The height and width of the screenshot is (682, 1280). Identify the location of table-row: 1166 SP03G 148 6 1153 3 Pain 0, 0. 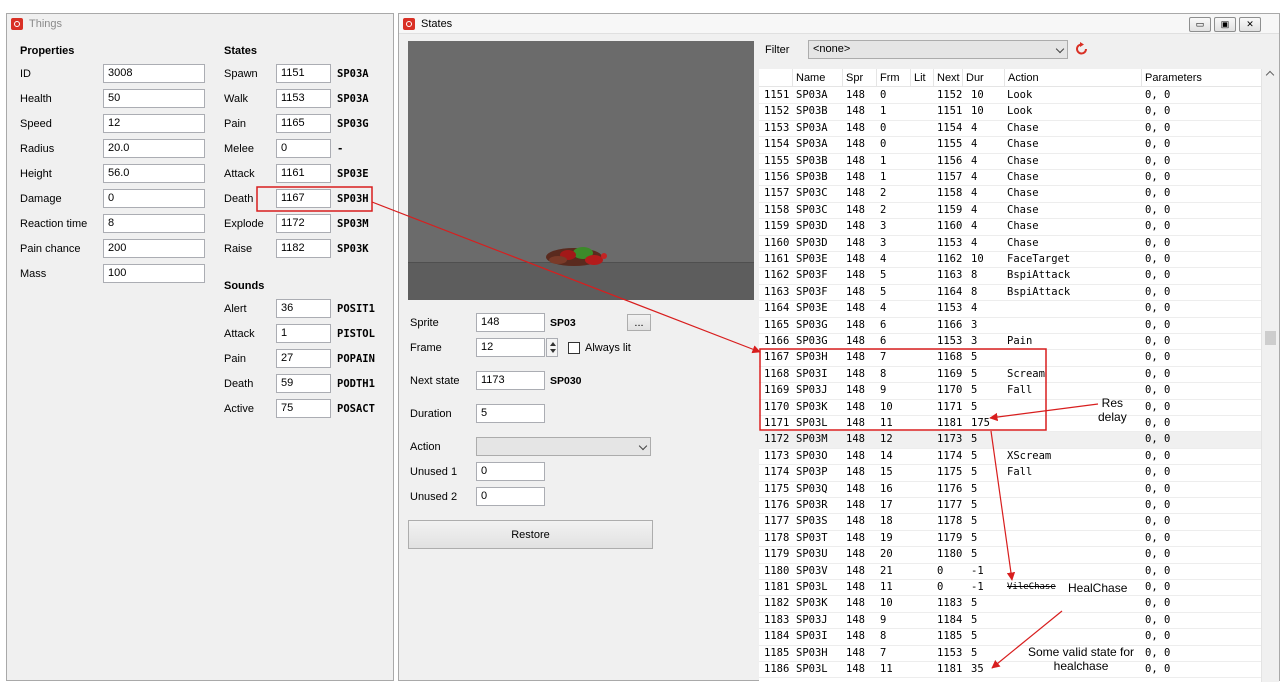
(1010, 342).